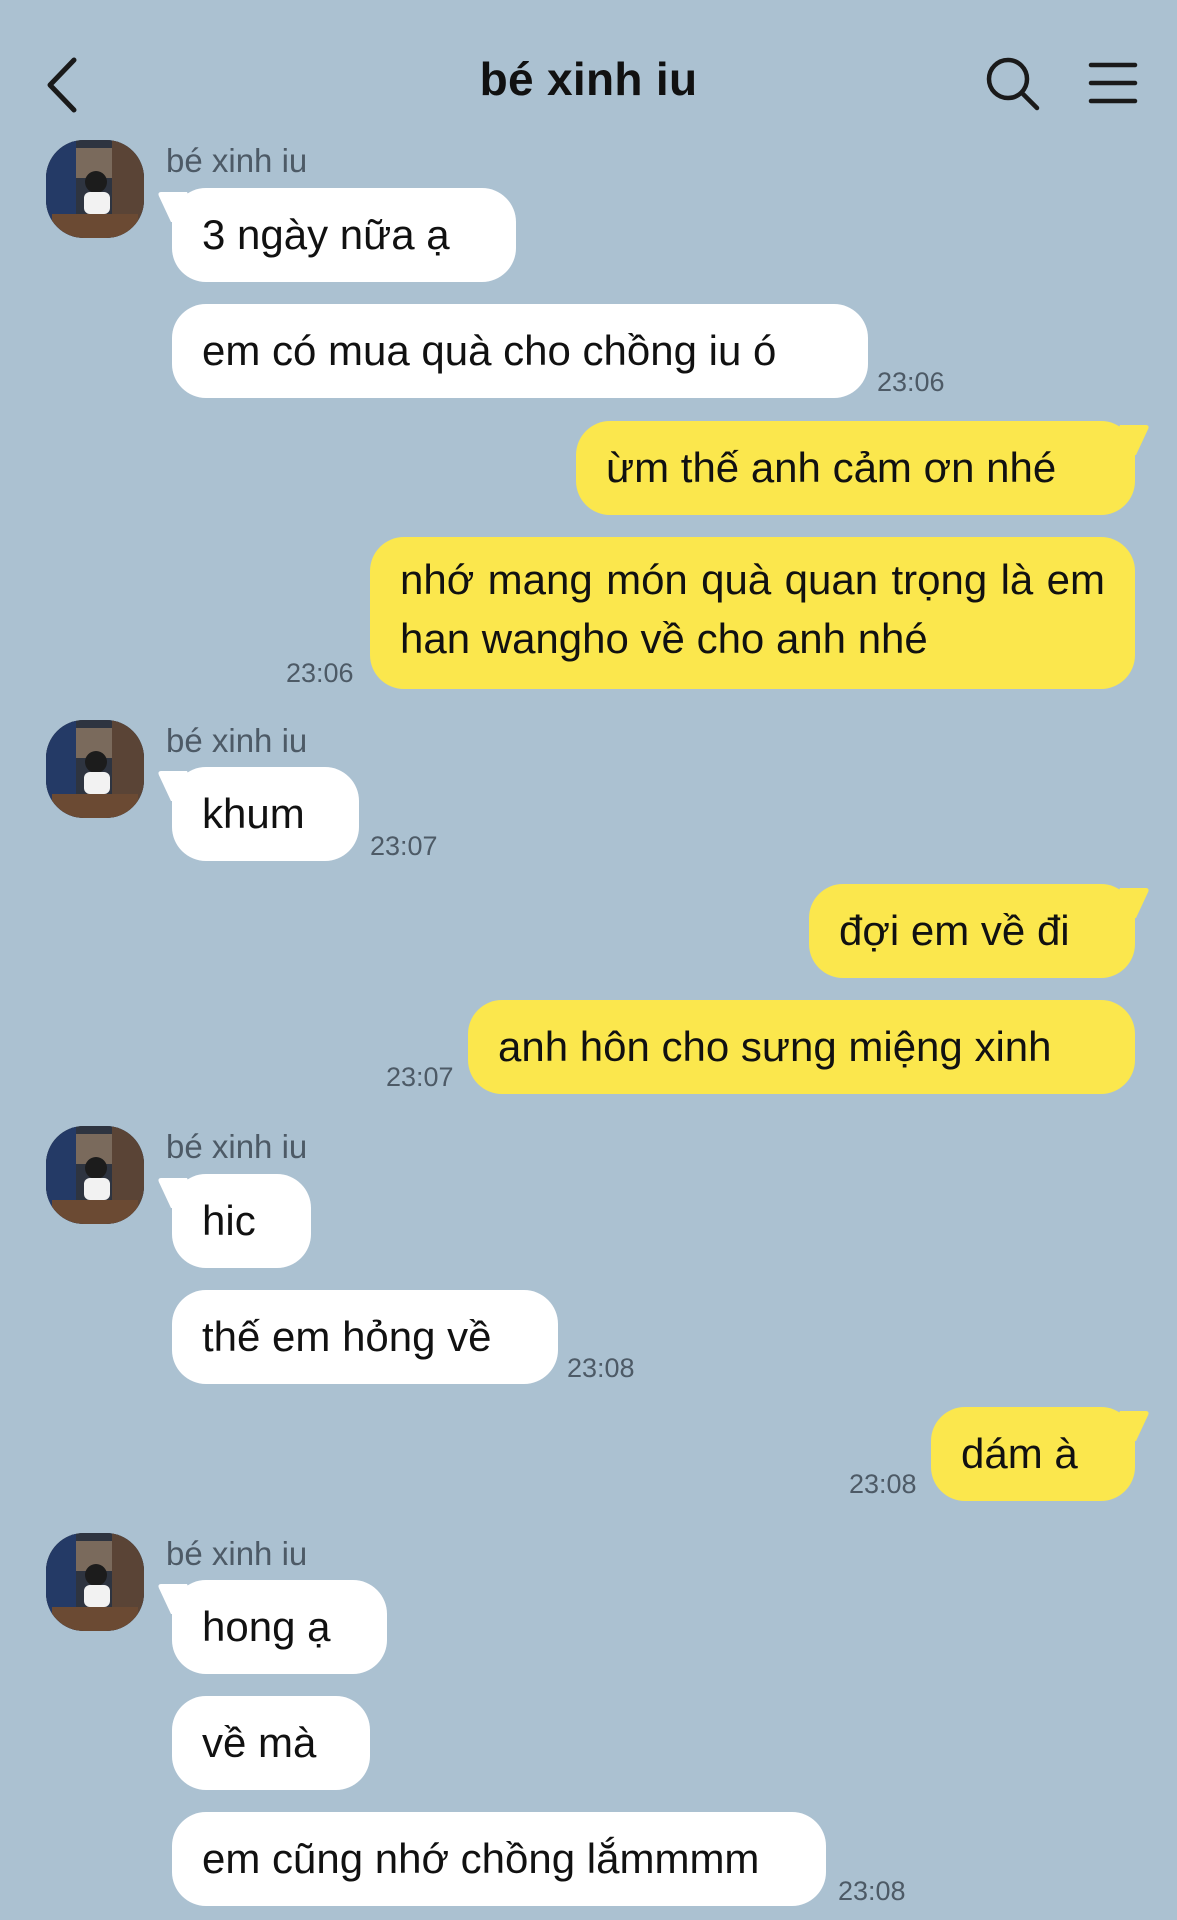 The height and width of the screenshot is (1920, 1177). What do you see at coordinates (499, 1859) in the screenshot?
I see `message-bubble-incoming: em cũng nhớ chồng lắmmmm` at bounding box center [499, 1859].